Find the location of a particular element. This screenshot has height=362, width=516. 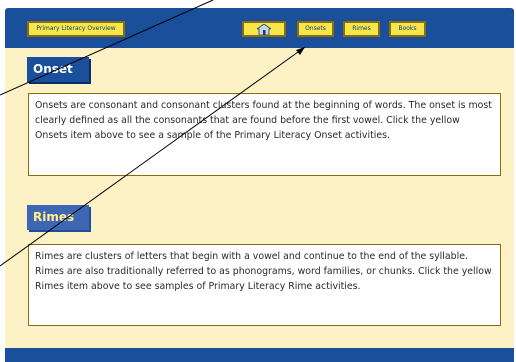

callout-line-top is located at coordinates (107, 48).